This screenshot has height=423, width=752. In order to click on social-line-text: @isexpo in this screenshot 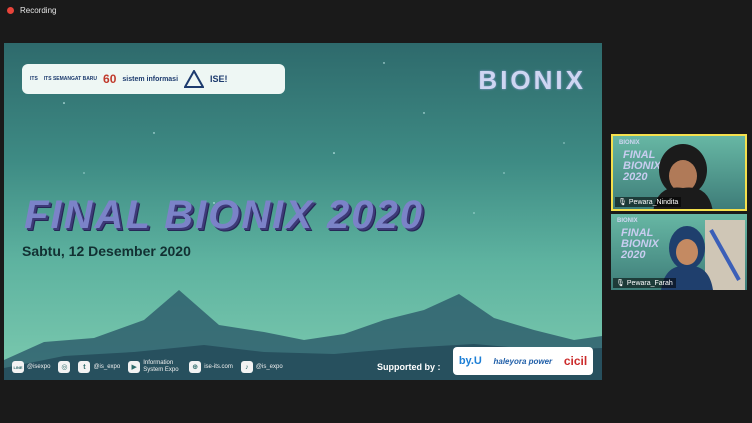, I will do `click(39, 367)`.